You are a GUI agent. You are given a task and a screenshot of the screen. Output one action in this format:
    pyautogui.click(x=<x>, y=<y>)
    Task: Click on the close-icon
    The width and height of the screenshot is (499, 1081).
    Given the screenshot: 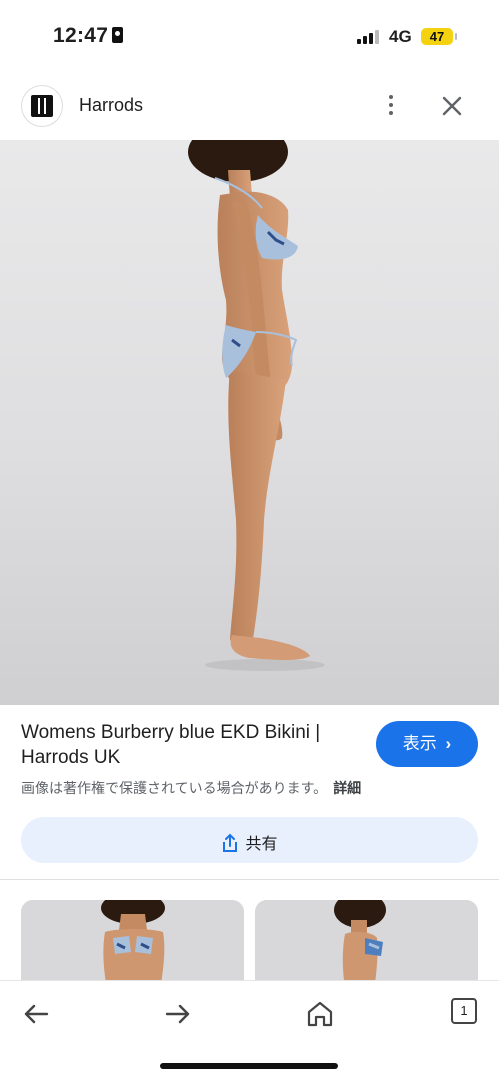 What is the action you would take?
    pyautogui.click(x=452, y=106)
    